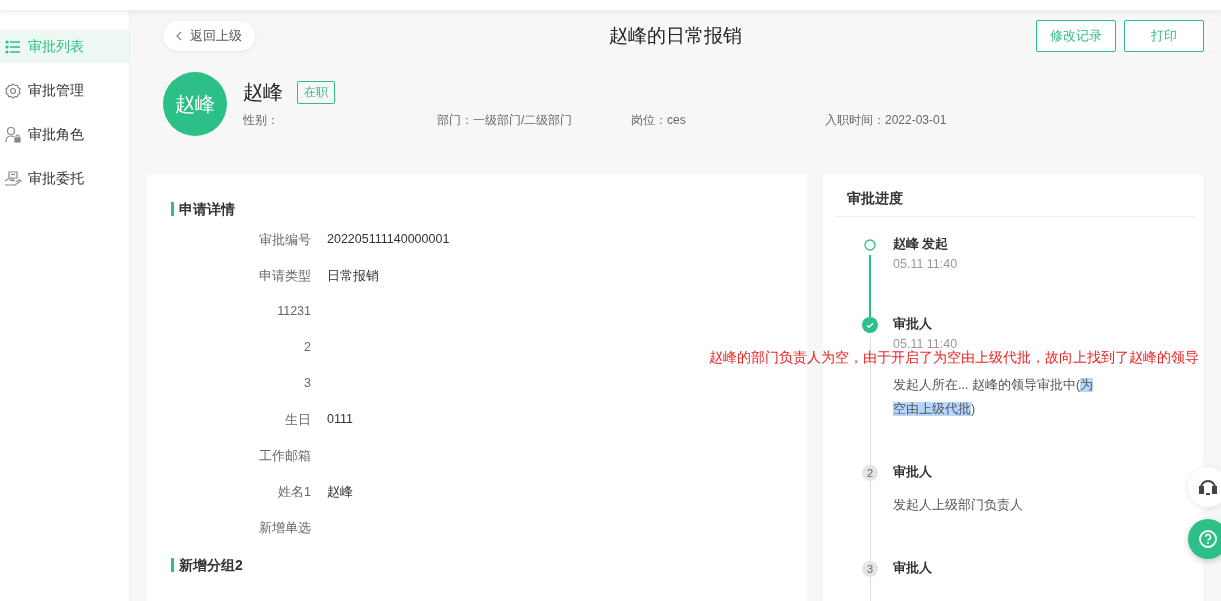  I want to click on page-title: 赵峰的日常报销, so click(675, 35).